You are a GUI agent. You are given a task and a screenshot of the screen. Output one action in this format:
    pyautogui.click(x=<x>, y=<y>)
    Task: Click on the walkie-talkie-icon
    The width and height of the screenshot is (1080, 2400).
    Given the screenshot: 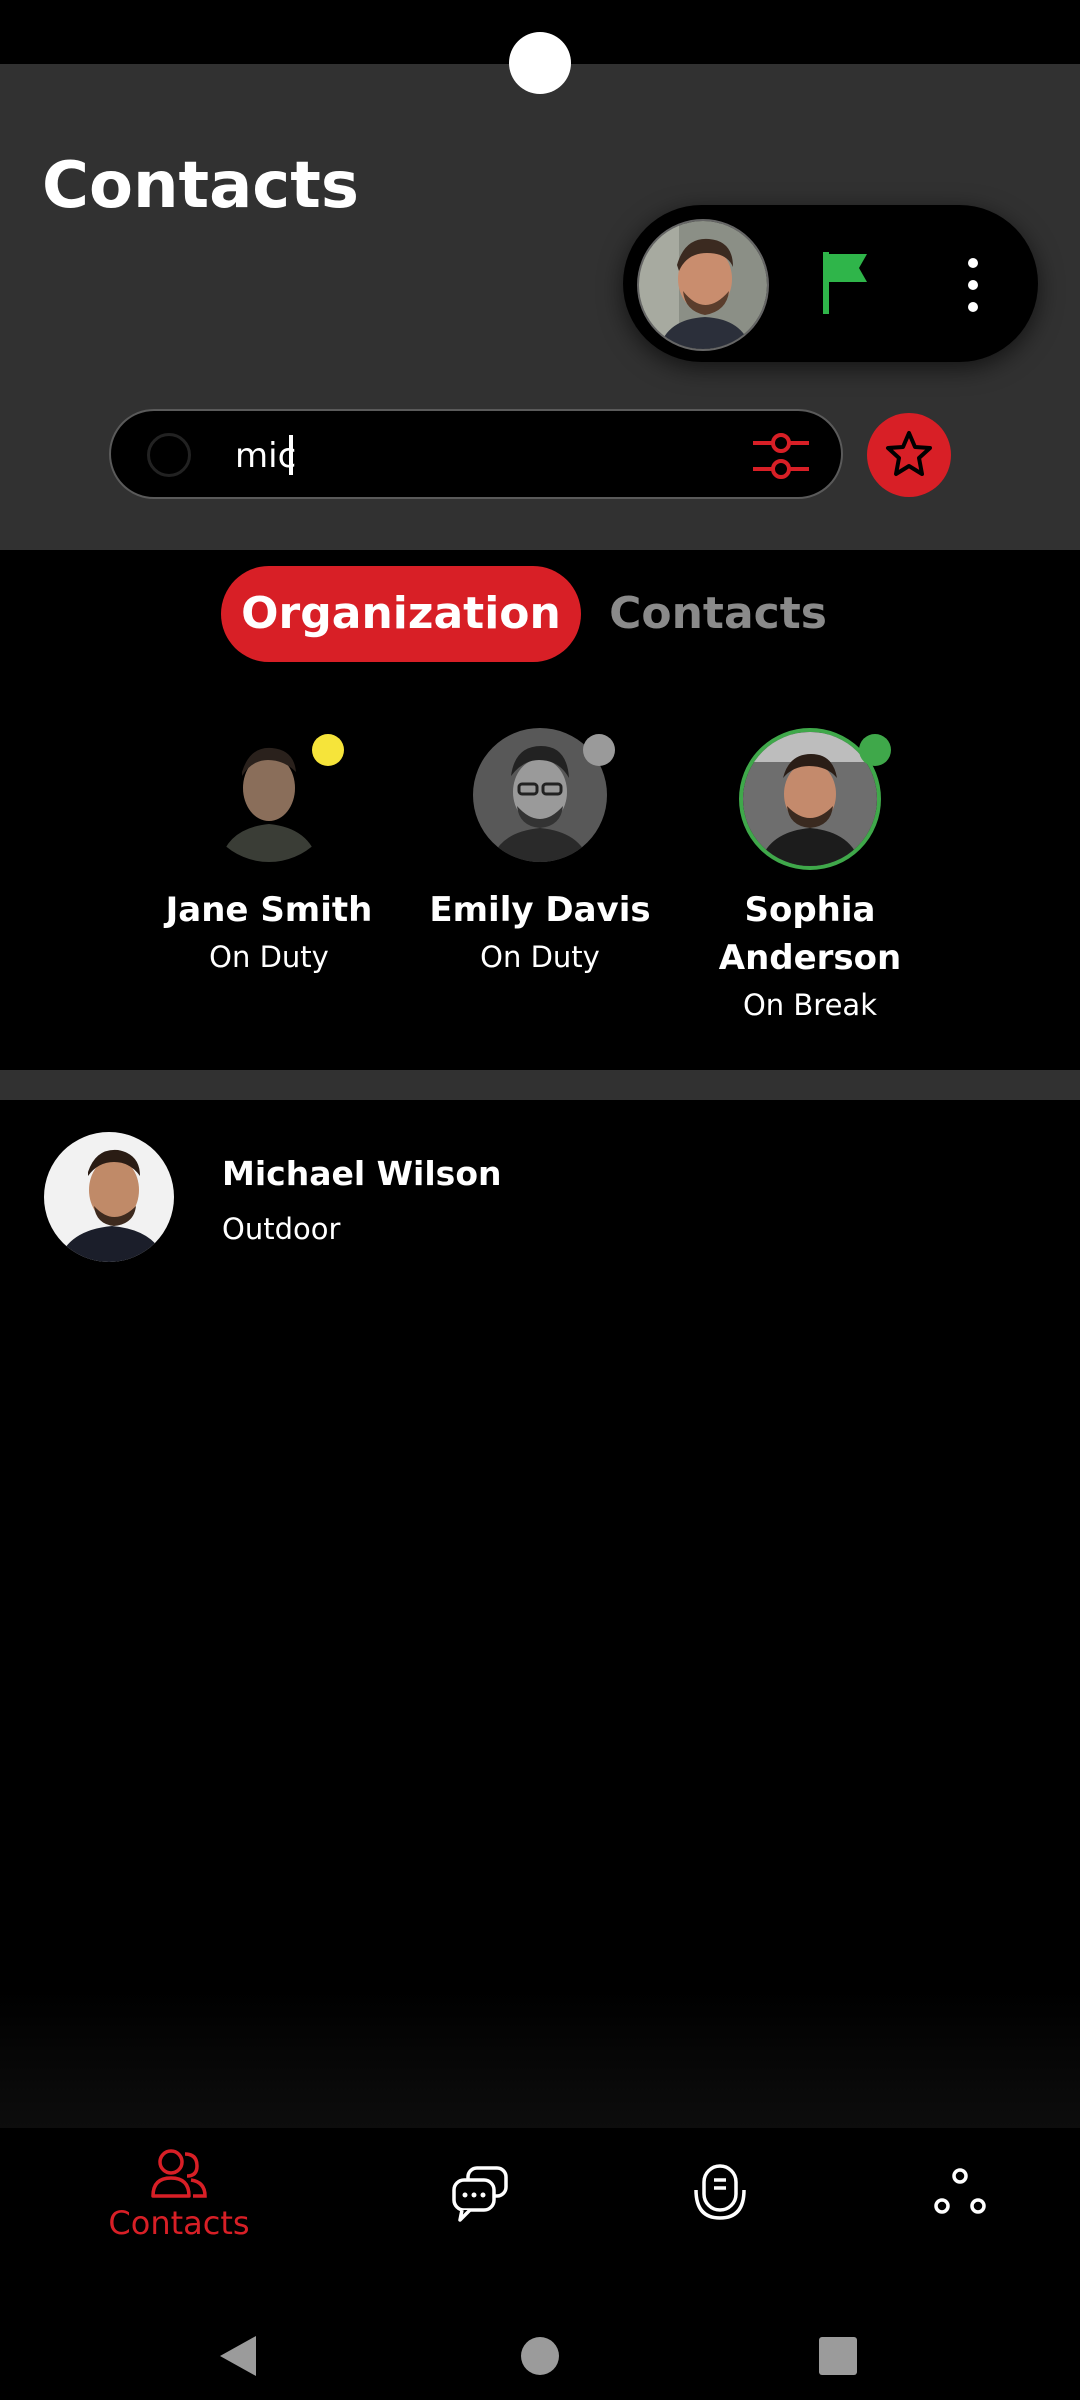 What is the action you would take?
    pyautogui.click(x=720, y=2192)
    